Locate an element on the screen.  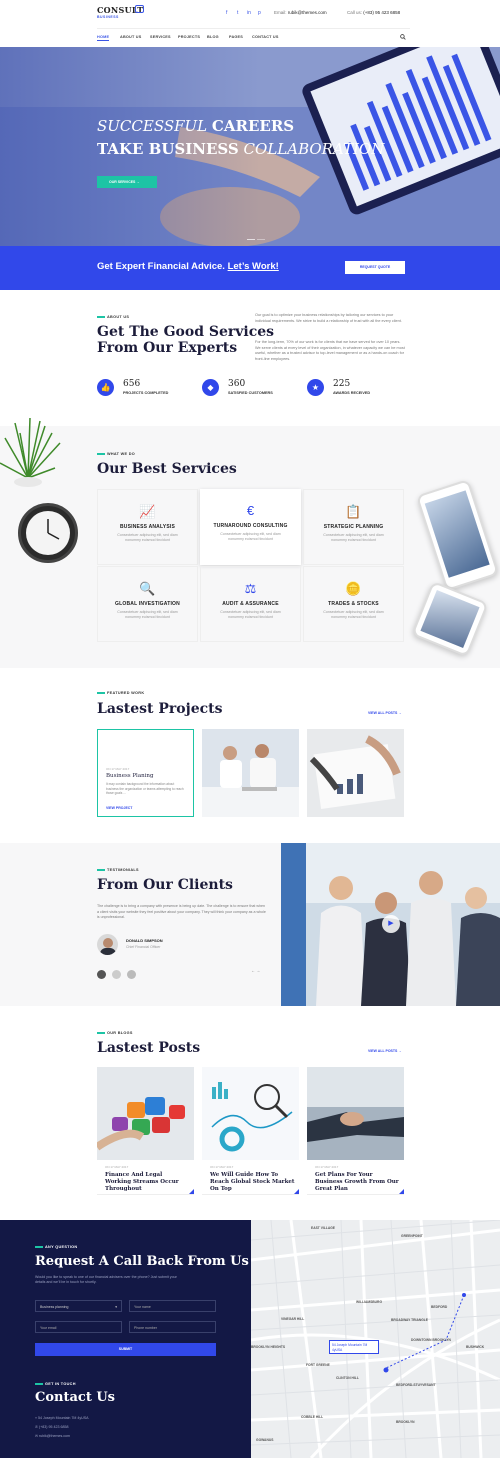
stat-label: SATISFIED CUSTOMERS is located at coordinates (250, 393).